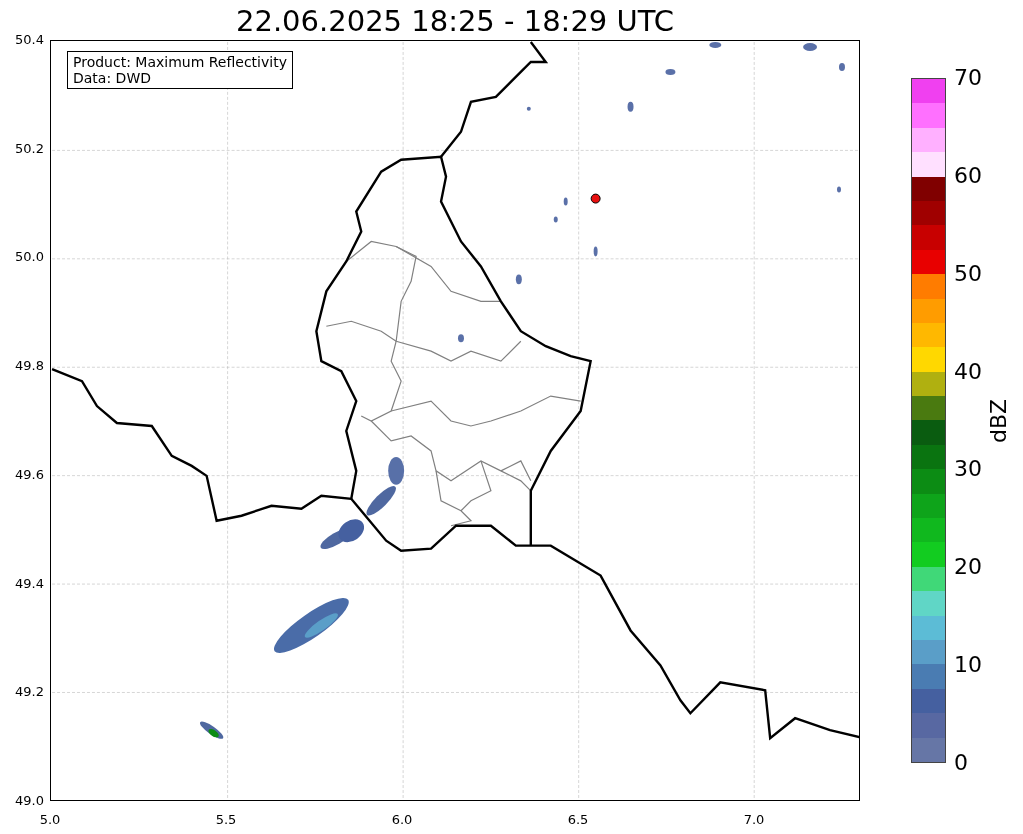  Describe the element at coordinates (578, 820) in the screenshot. I see `axis-tick-label: 6.5` at that location.